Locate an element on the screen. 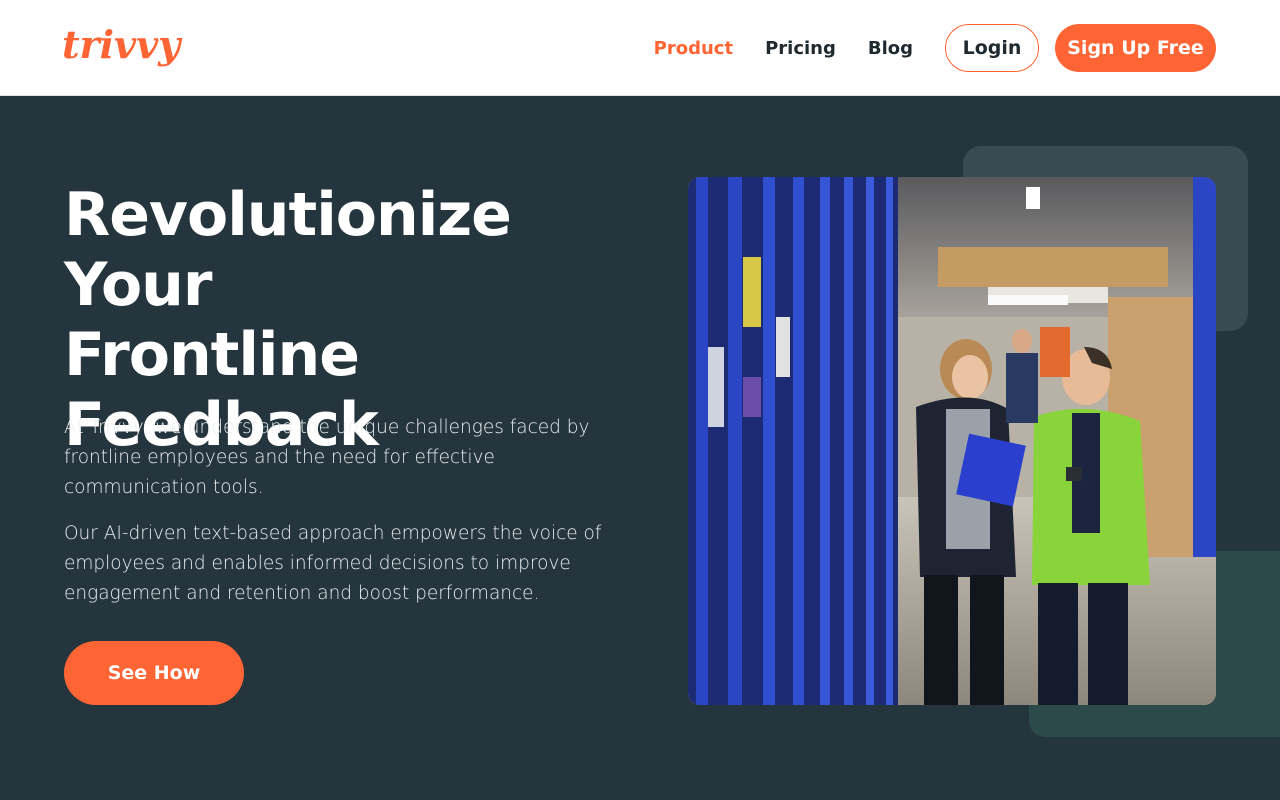  trivvy-logo: trivvy is located at coordinates (121, 44).